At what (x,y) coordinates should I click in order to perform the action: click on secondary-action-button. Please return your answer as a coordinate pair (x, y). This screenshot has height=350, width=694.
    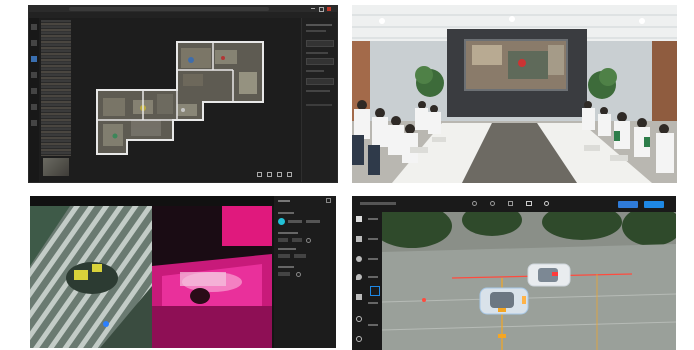
    Looking at the image, I should click on (628, 204).